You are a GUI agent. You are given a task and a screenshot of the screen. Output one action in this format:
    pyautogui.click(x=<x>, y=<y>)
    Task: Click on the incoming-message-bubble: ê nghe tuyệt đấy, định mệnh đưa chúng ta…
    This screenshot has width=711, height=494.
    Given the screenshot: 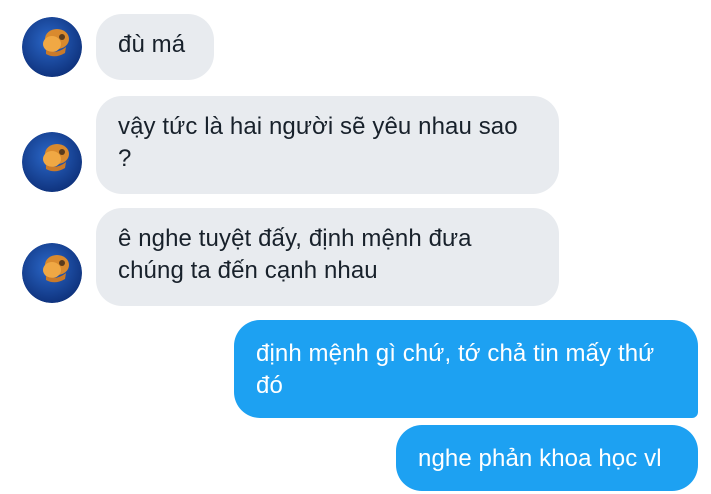 What is the action you would take?
    pyautogui.click(x=327, y=257)
    